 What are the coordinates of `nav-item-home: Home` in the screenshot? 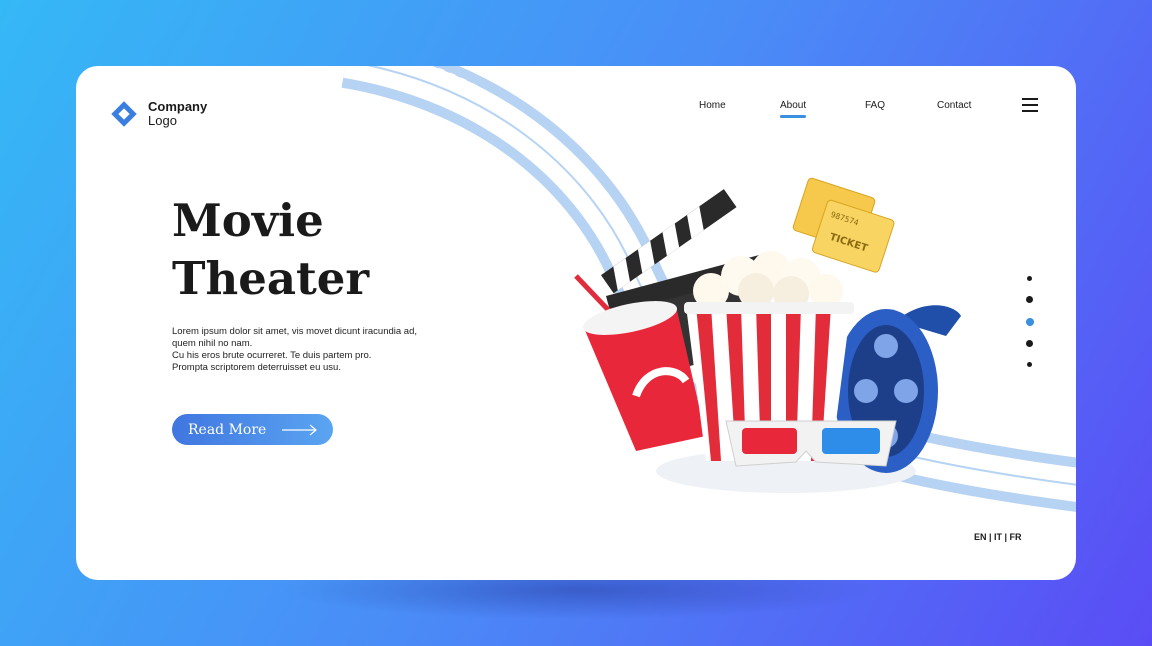 It's located at (712, 105).